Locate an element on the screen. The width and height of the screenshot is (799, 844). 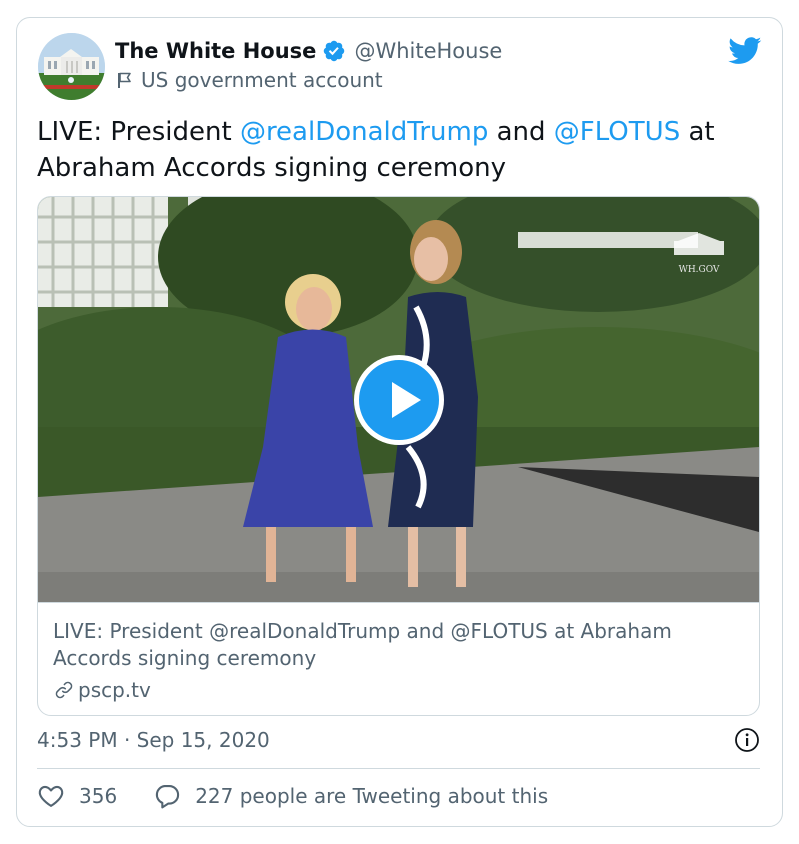
play-icon is located at coordinates (399, 400).